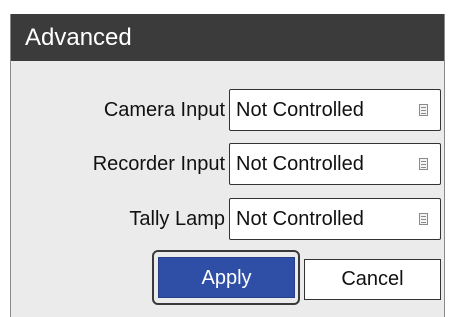  What do you see at coordinates (372, 279) in the screenshot?
I see `cancel-button: Cancel` at bounding box center [372, 279].